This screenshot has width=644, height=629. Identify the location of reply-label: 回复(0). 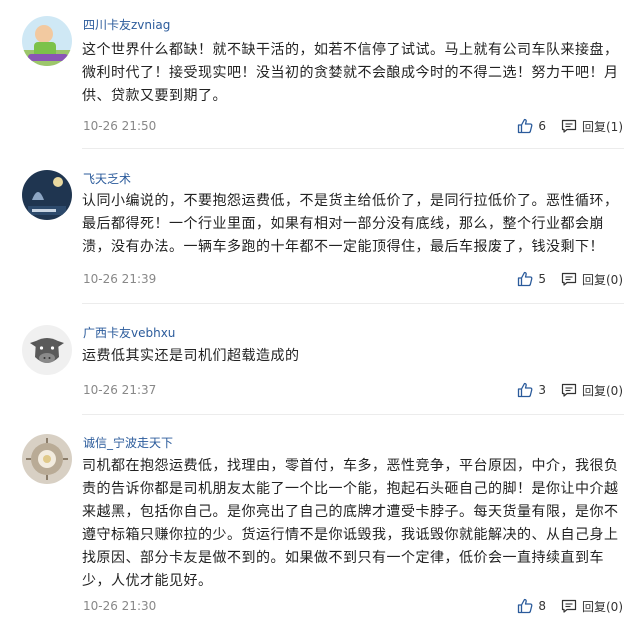
(602, 606).